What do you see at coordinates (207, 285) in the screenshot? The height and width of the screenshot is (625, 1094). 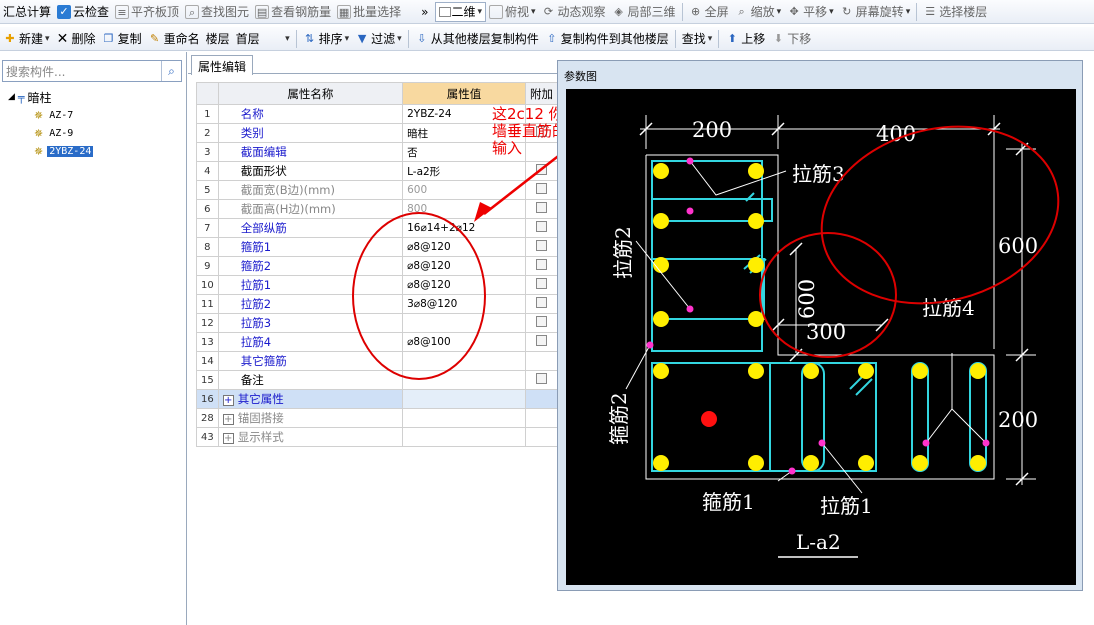 I see `row-number: 10` at bounding box center [207, 285].